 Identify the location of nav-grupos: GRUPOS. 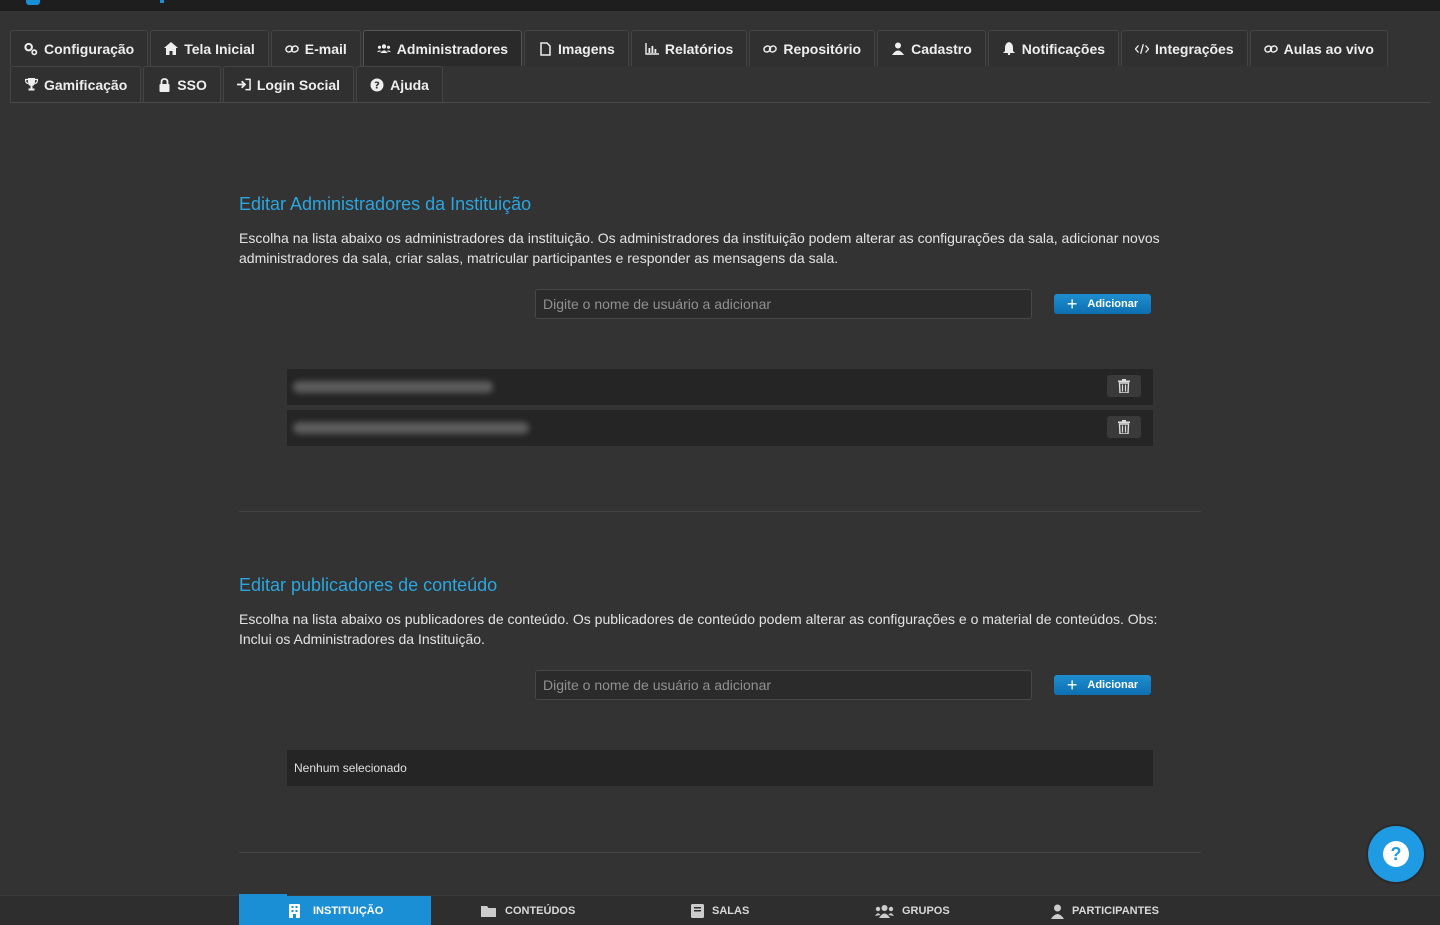
(912, 910).